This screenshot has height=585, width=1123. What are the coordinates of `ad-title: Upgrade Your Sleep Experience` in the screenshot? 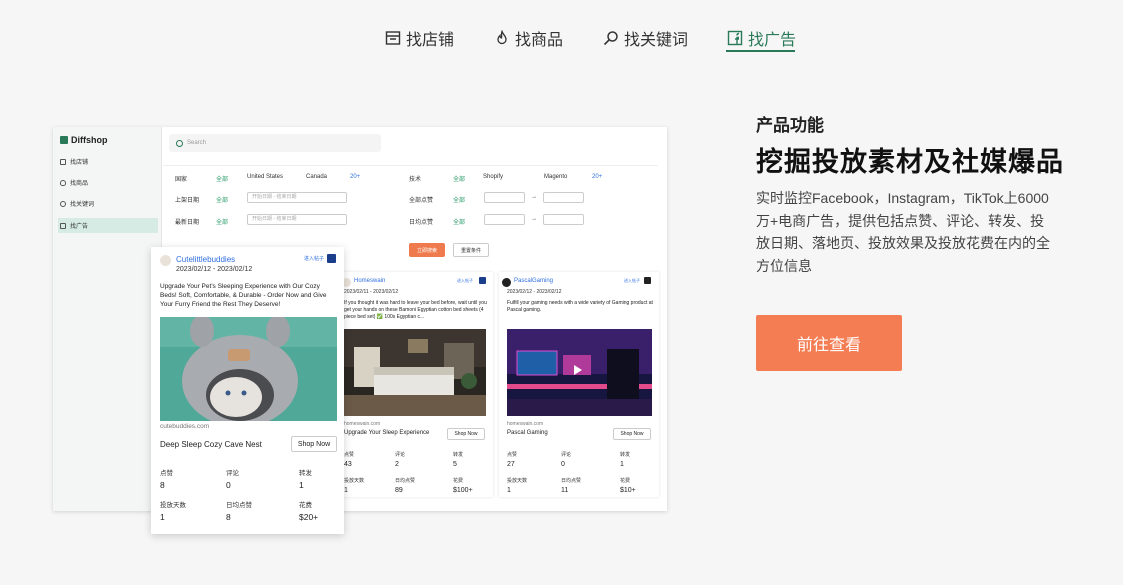 It's located at (387, 433).